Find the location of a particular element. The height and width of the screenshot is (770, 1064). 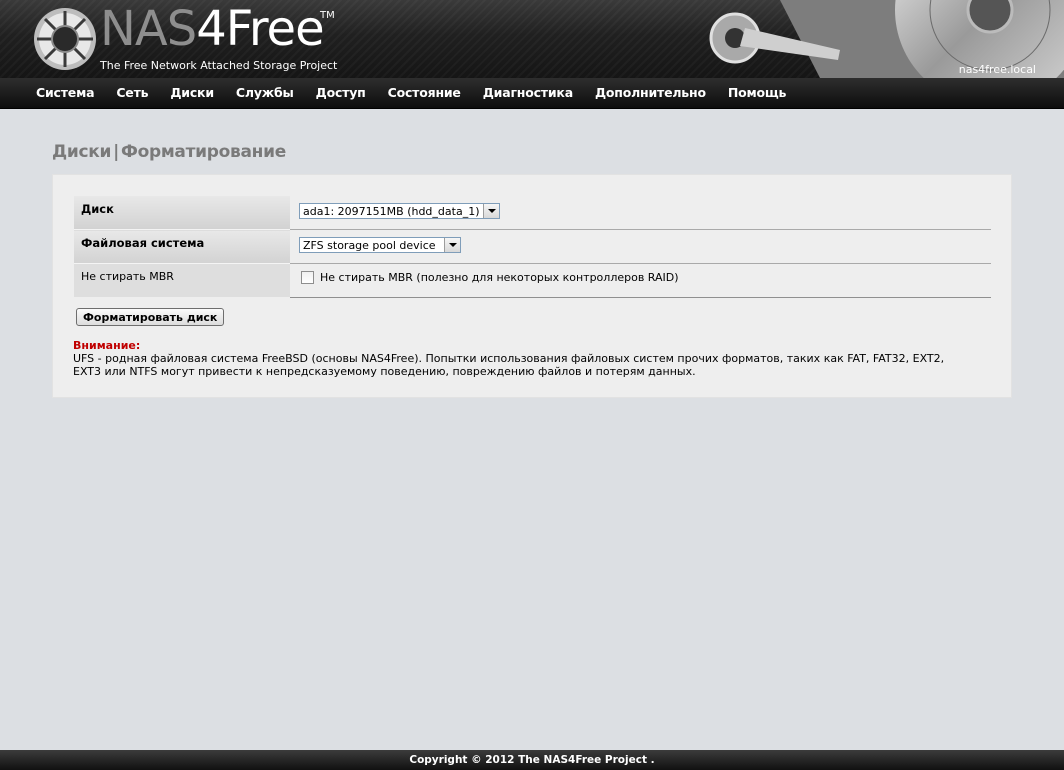

menu-item-access: Доступ is located at coordinates (341, 93).